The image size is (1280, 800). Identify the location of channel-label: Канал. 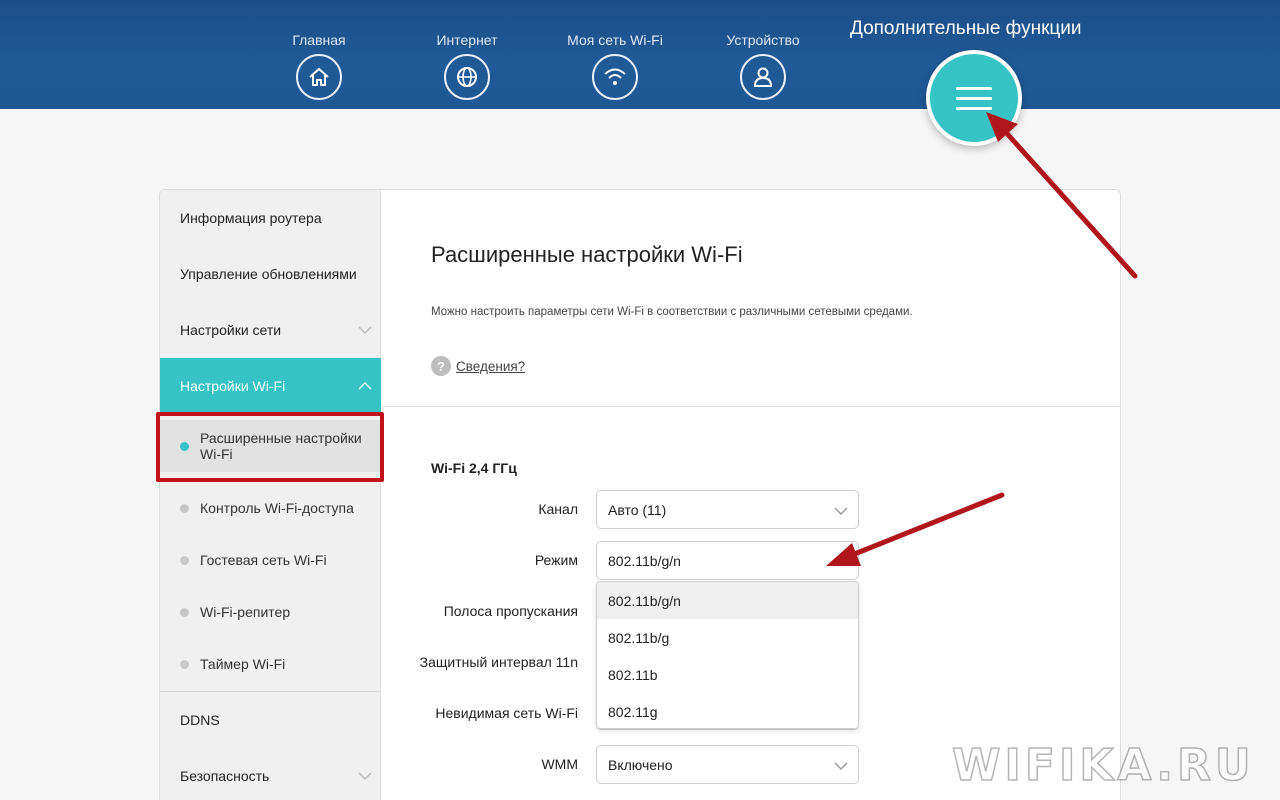
(558, 509).